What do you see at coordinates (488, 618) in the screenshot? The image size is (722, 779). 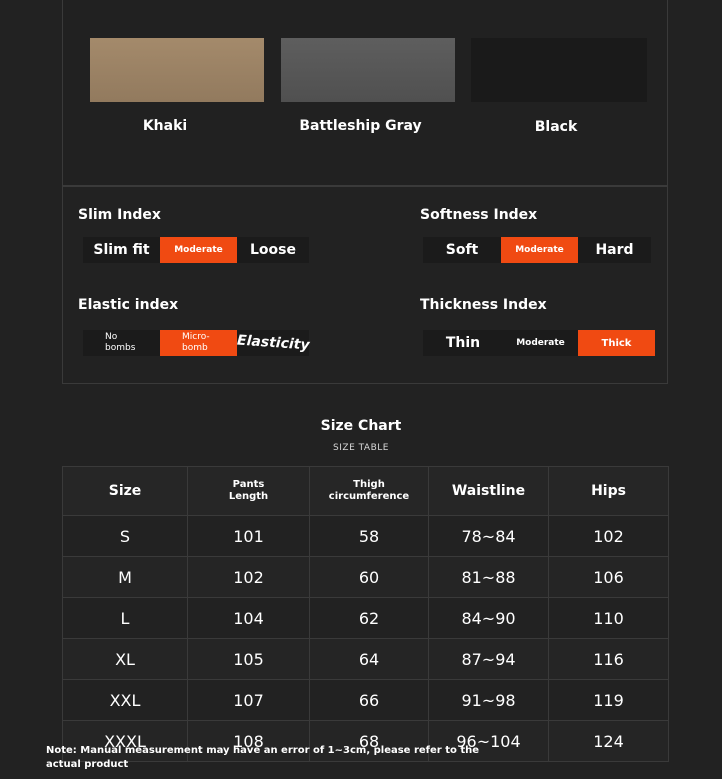 I see `waistline-cell: 84~90` at bounding box center [488, 618].